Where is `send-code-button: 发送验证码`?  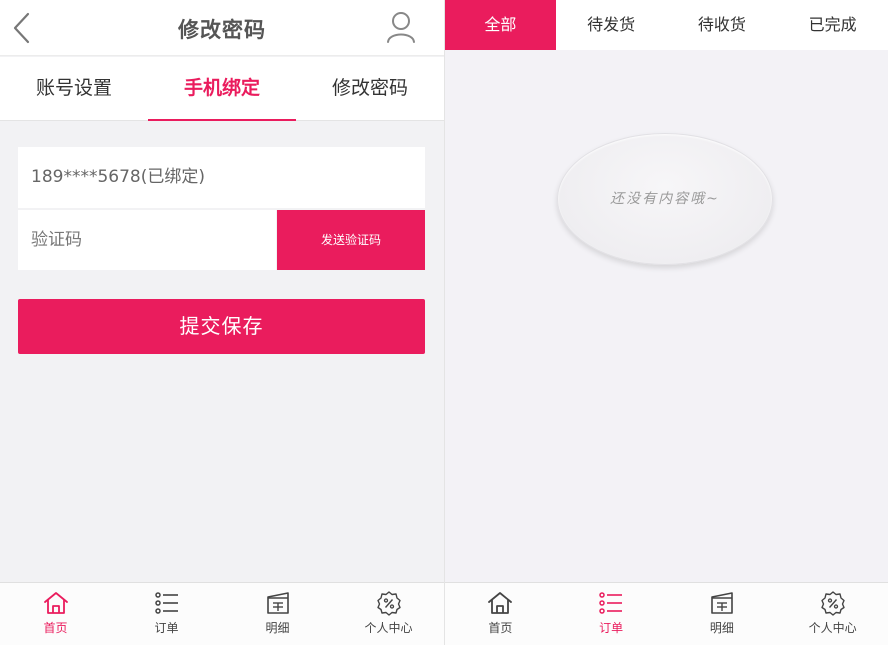 send-code-button: 发送验证码 is located at coordinates (351, 240).